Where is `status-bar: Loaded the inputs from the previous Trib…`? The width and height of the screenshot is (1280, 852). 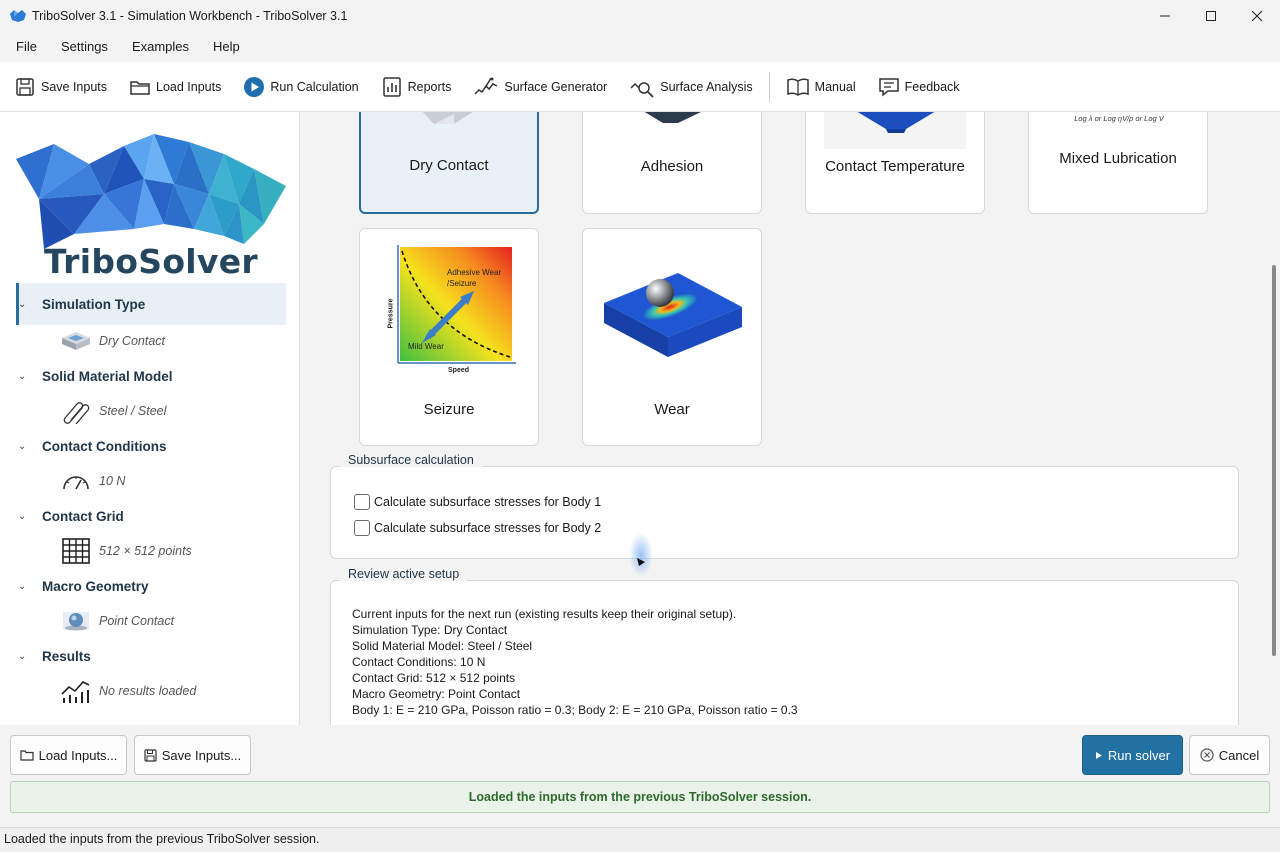
status-bar: Loaded the inputs from the previous Trib… is located at coordinates (640, 839).